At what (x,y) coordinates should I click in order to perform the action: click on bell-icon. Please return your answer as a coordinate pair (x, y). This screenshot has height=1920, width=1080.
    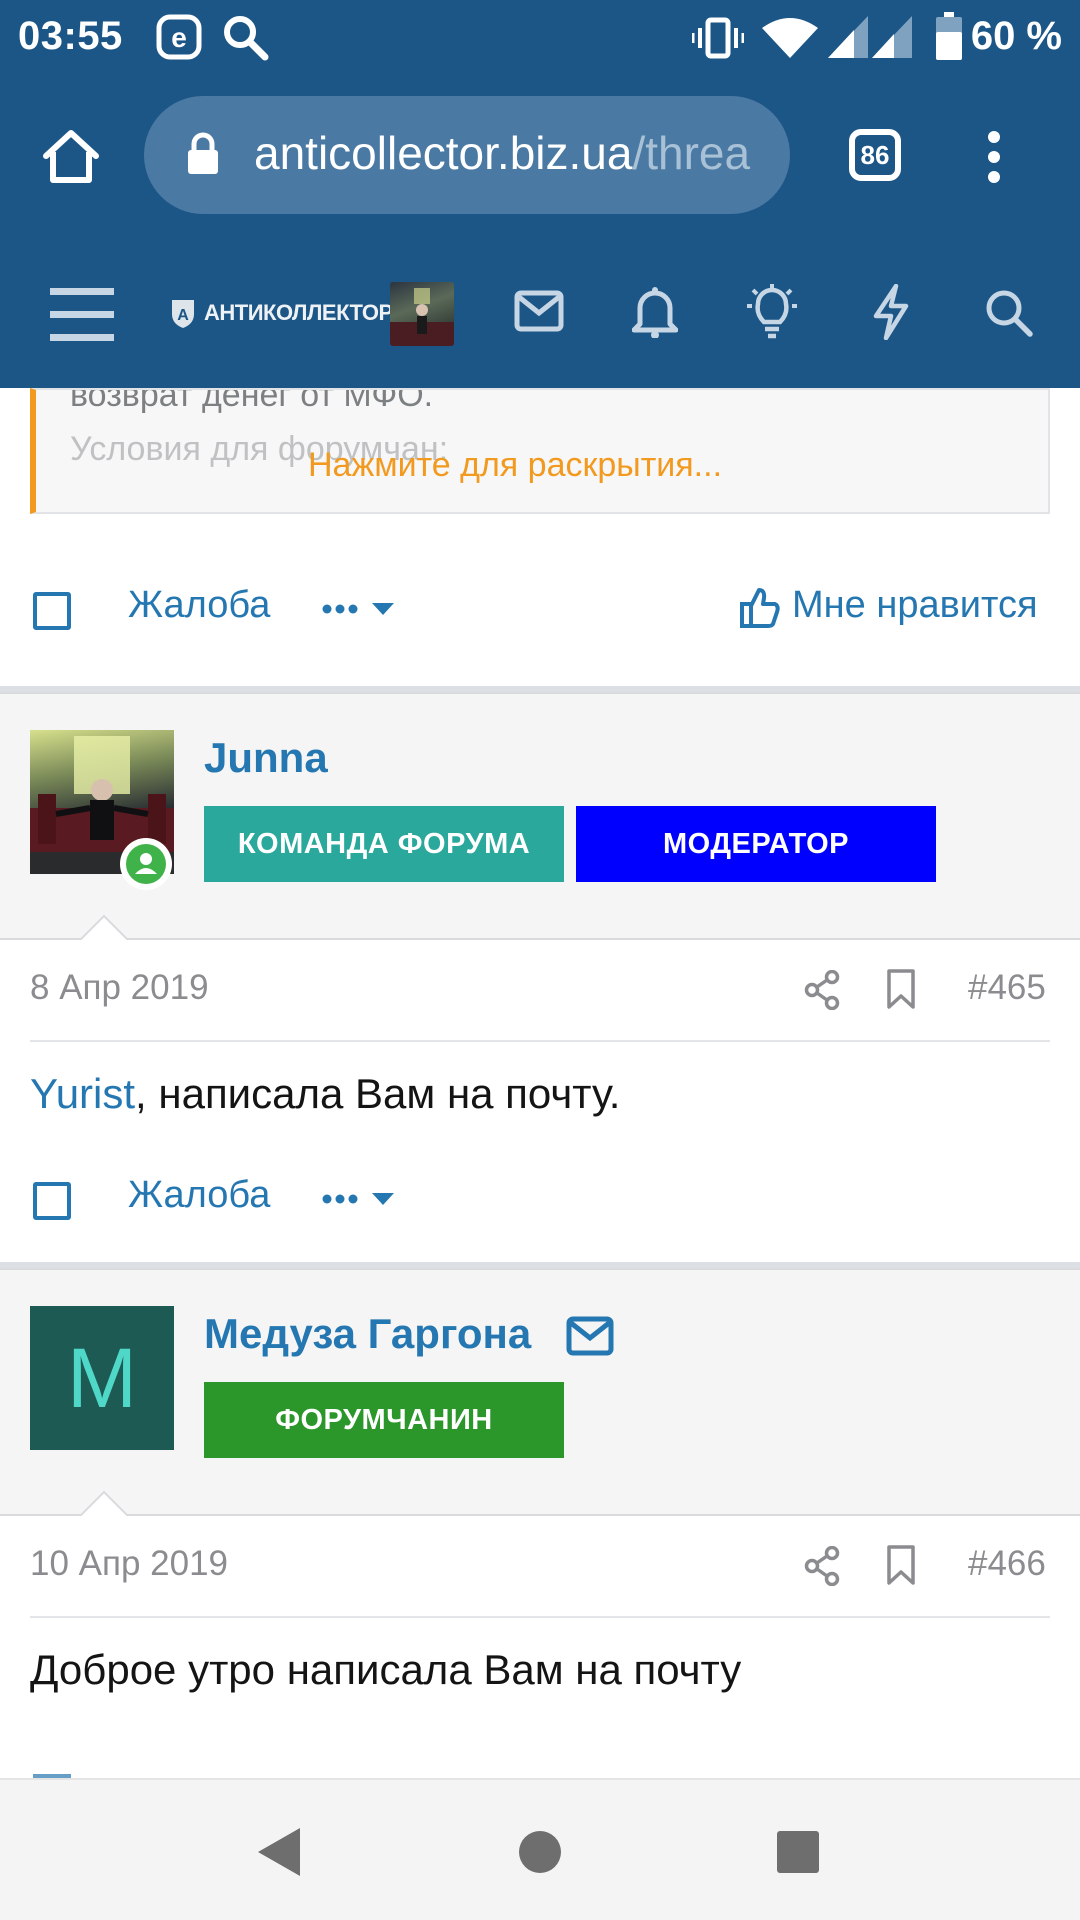
    Looking at the image, I should click on (655, 312).